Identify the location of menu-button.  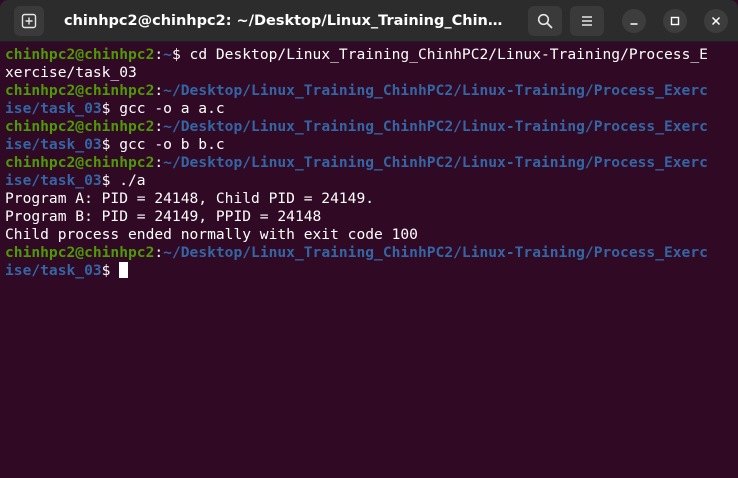
(587, 21).